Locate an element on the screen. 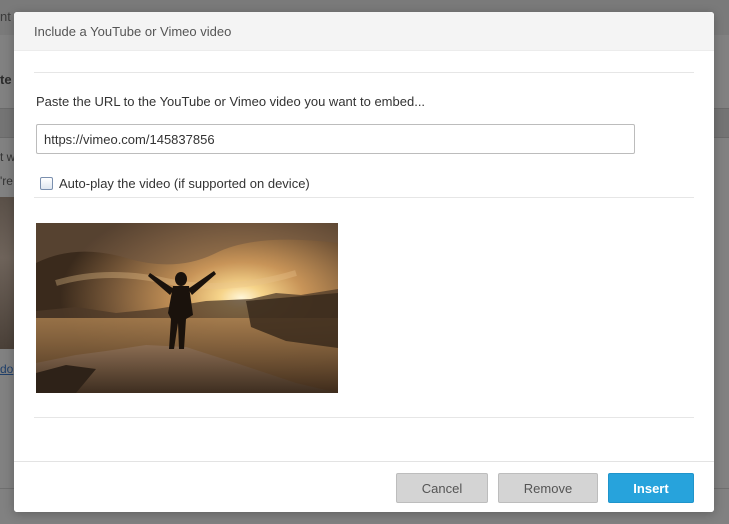 Image resolution: width=729 pixels, height=524 pixels. video-preview-thumbnail is located at coordinates (187, 308).